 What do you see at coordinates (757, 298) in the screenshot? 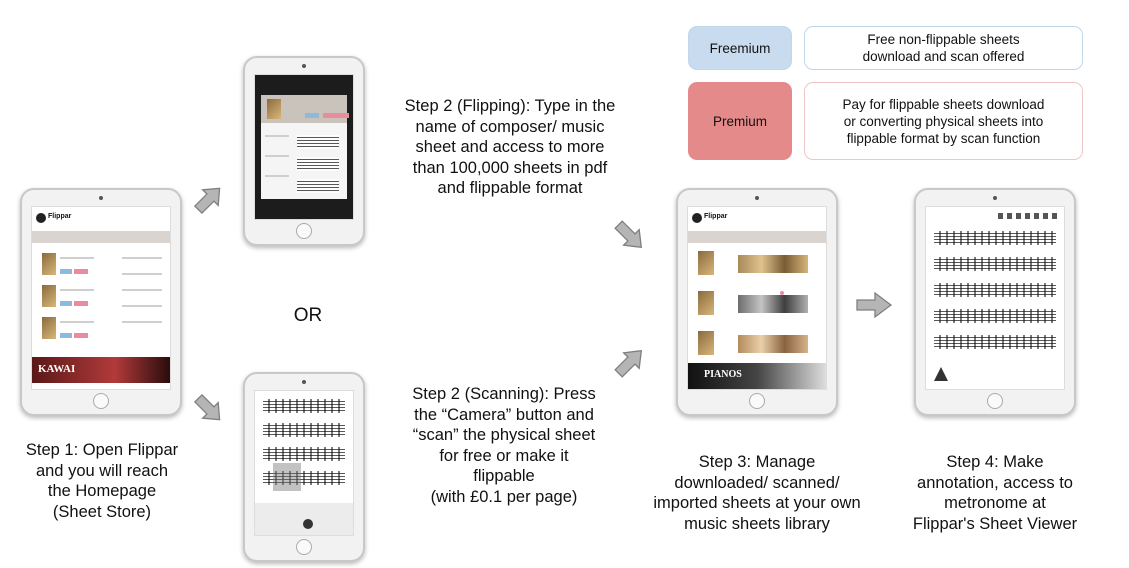
I see `library-screenshot: Flippar PIANOS` at bounding box center [757, 298].